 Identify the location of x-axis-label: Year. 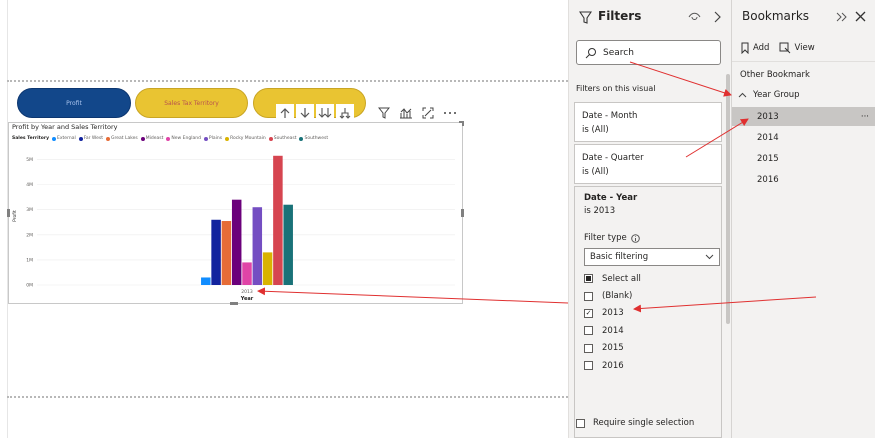
(247, 299).